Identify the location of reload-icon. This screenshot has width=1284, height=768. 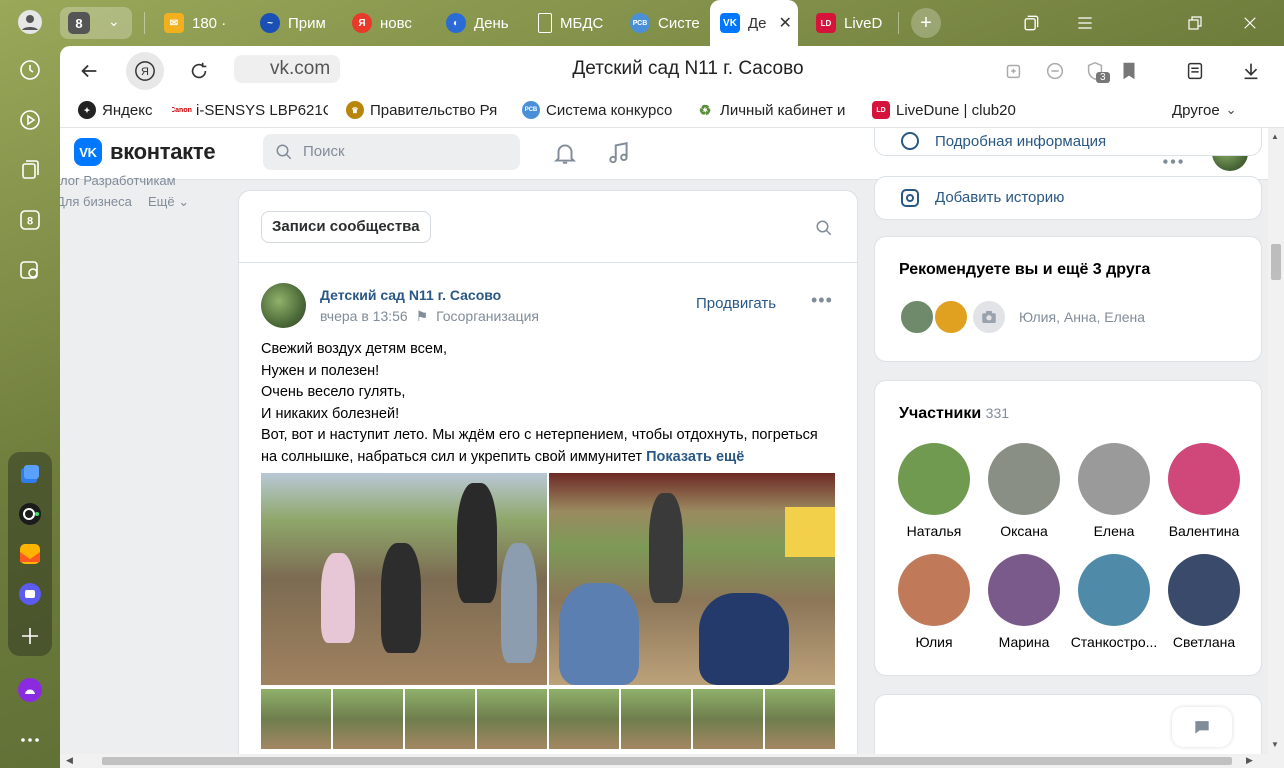
(199, 71).